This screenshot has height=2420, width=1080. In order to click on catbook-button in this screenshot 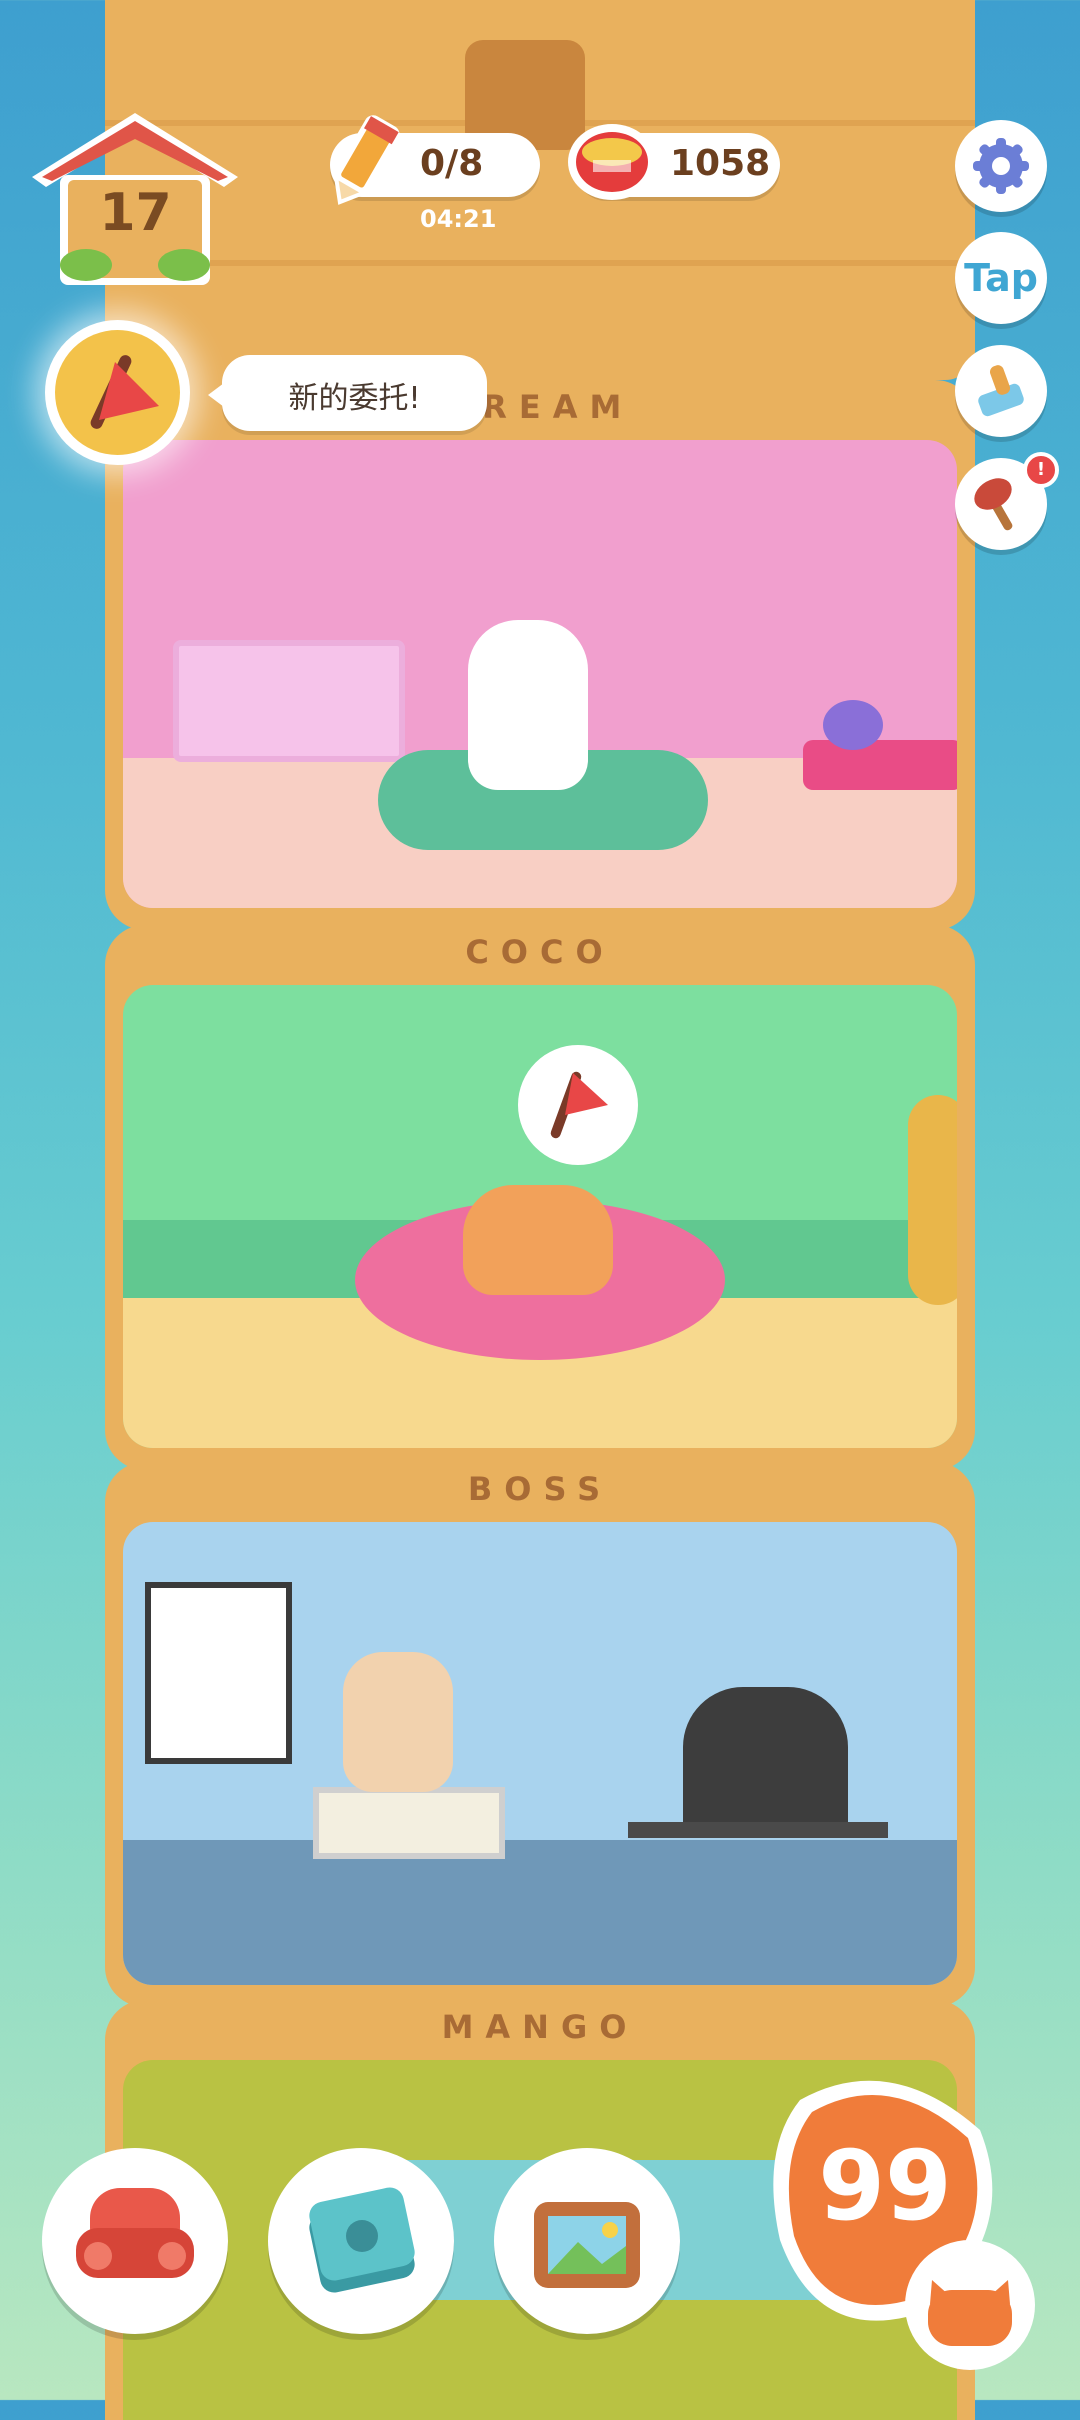, I will do `click(361, 2241)`.